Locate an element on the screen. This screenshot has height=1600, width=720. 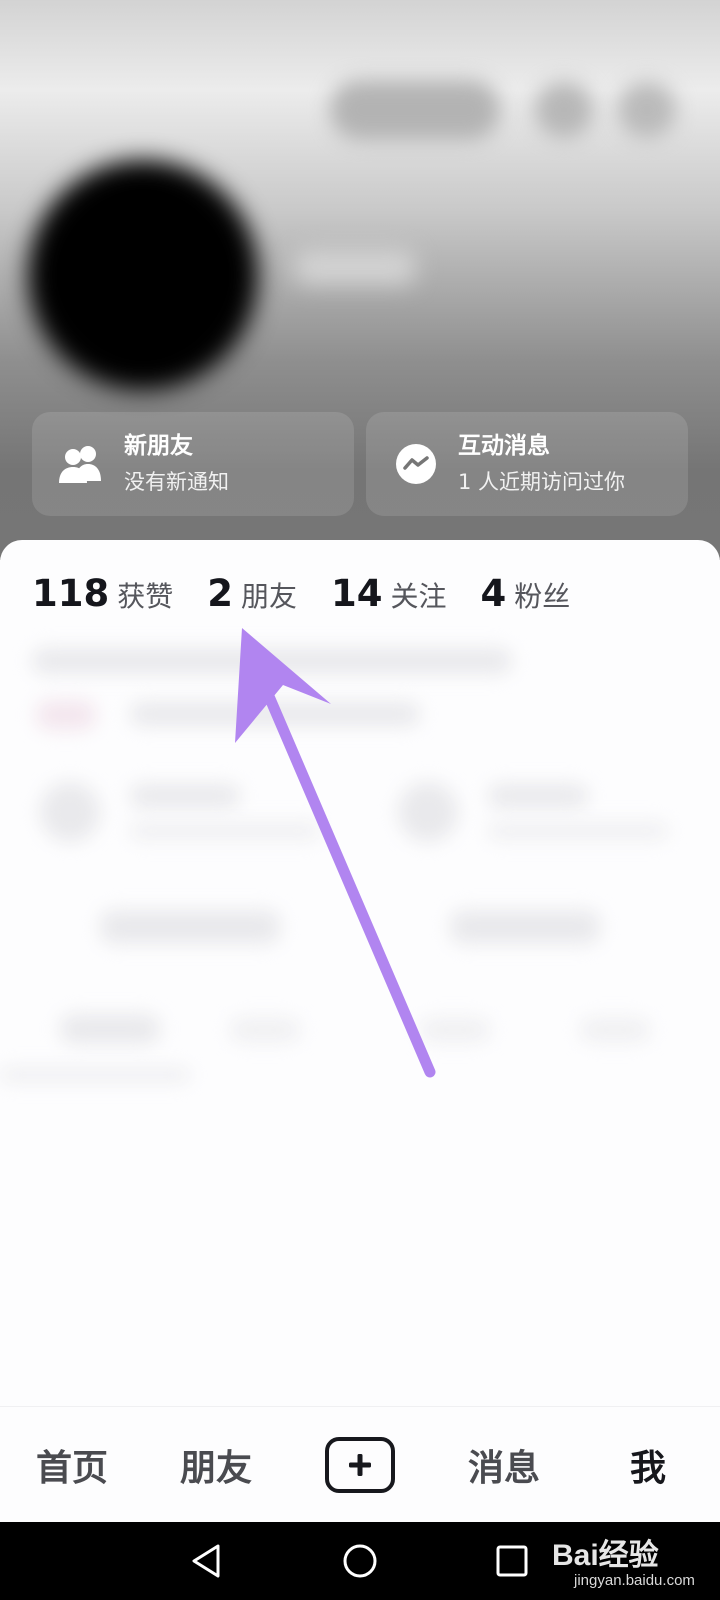
bottom-tab-bar: 首页 朋友 消息 我 is located at coordinates (360, 1464).